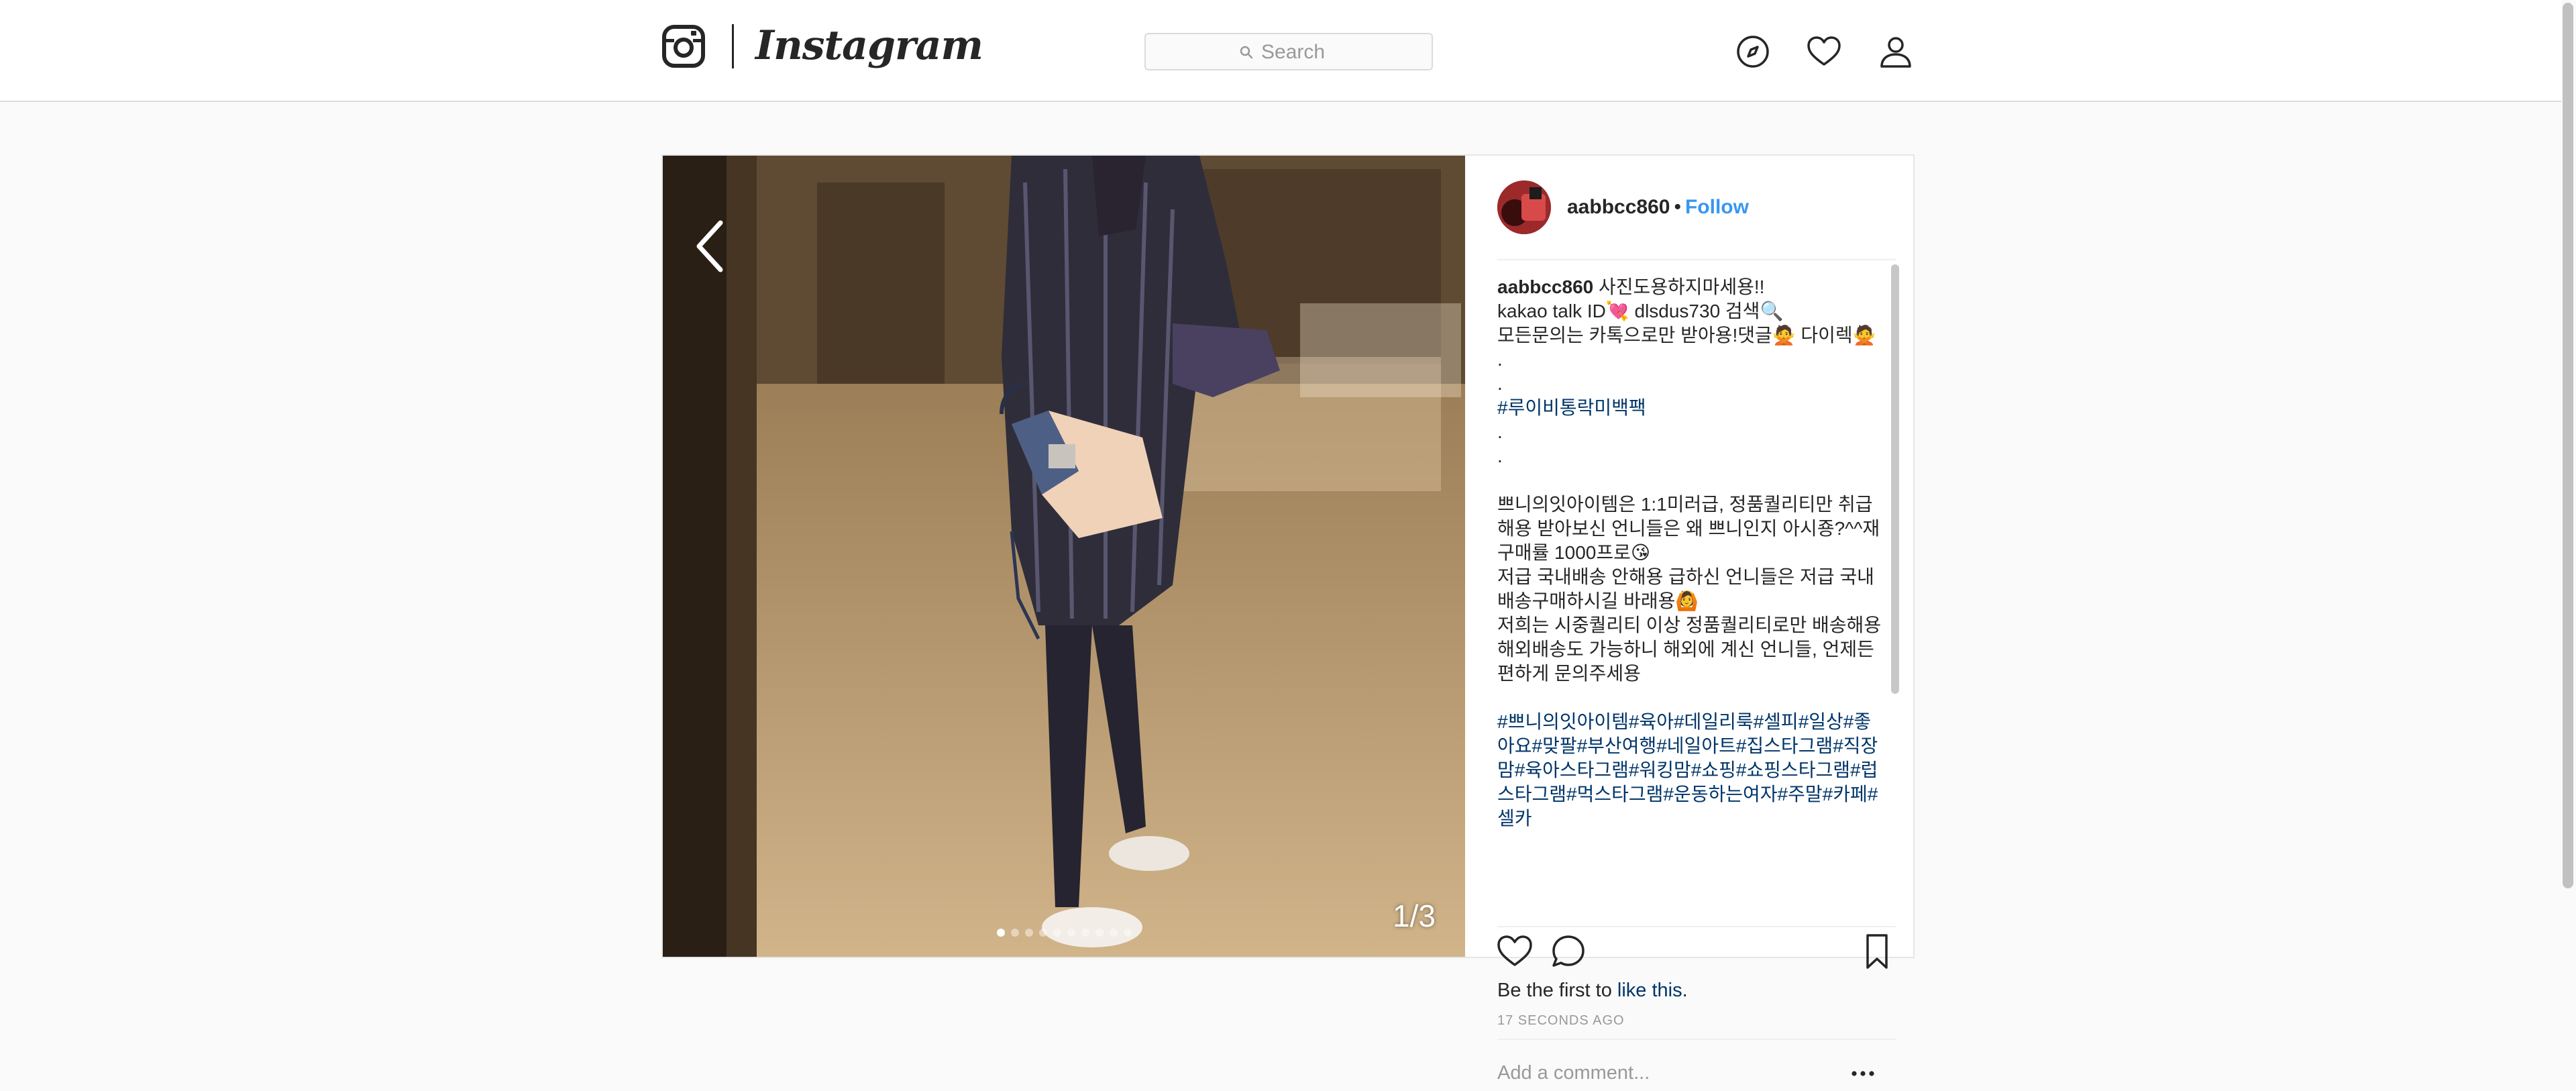 The image size is (2576, 1091). I want to click on top-navigation-bar: Instagram, so click(1288, 51).